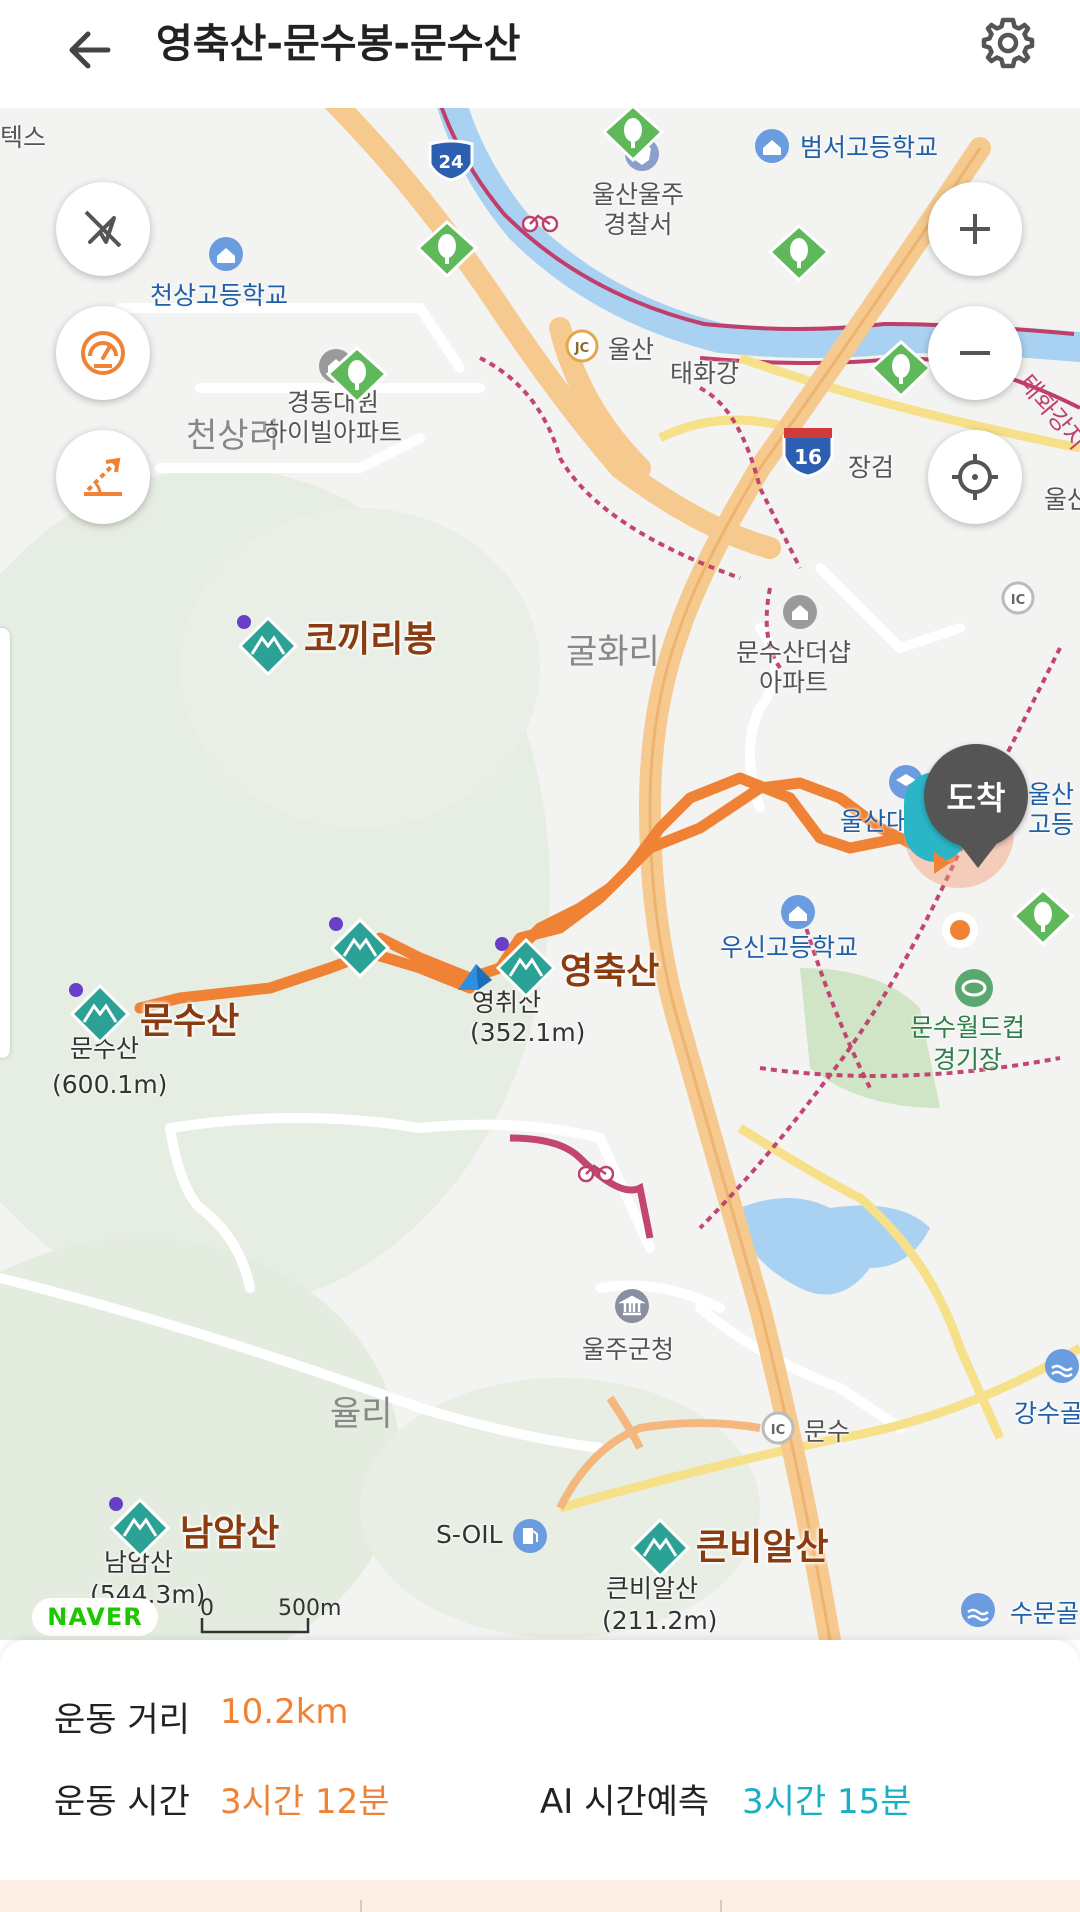 This screenshot has width=1080, height=1912. What do you see at coordinates (974, 988) in the screenshot?
I see `stadium-icon` at bounding box center [974, 988].